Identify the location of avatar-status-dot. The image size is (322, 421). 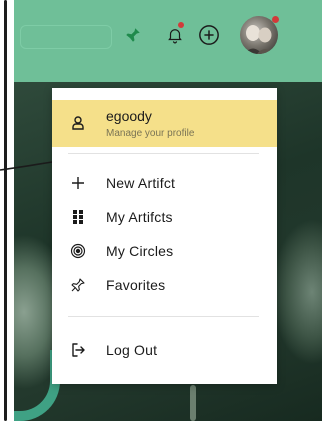
(275, 19).